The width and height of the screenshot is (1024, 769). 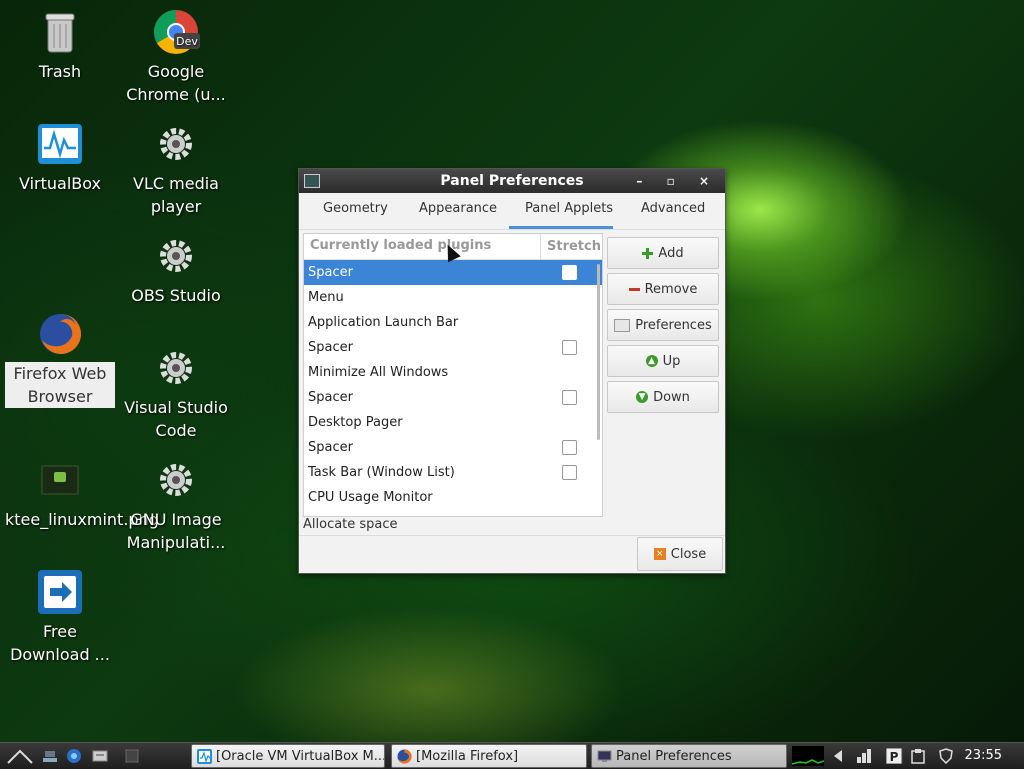 I want to click on column-header-stretch: Stretch, so click(x=570, y=246).